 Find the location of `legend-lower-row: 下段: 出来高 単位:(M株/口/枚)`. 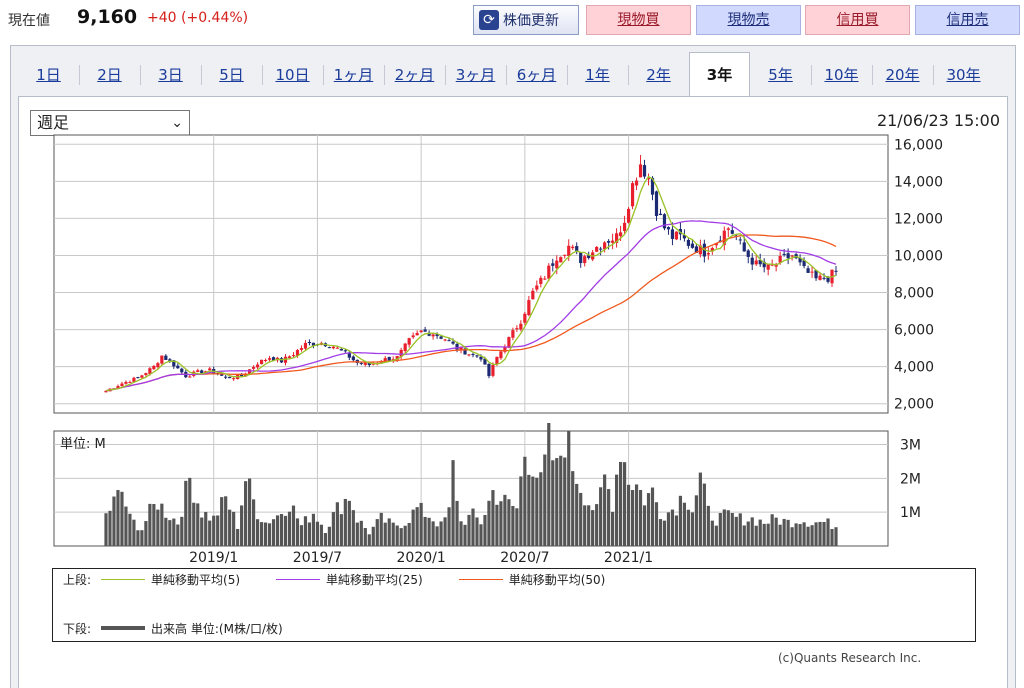

legend-lower-row: 下段: 出来高 単位:(M株/口/枚) is located at coordinates (173, 628).